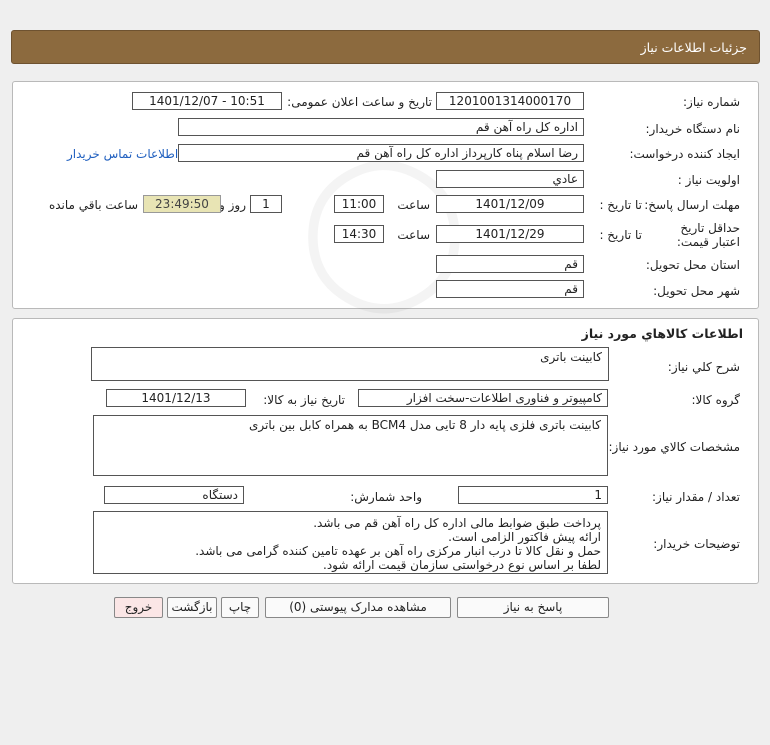 Image resolution: width=770 pixels, height=745 pixels. I want to click on priority-label: اولویت نیاز :, so click(708, 180).